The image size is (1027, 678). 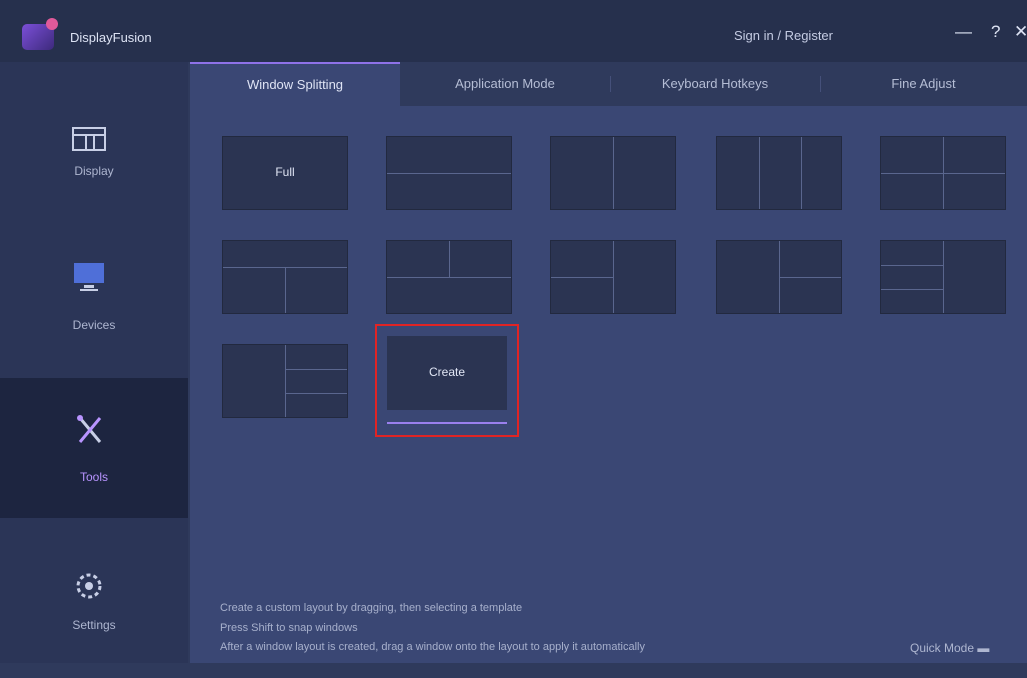 What do you see at coordinates (715, 84) in the screenshot?
I see `tab-keyboard-hotkeys: Keyboard Hotkeys` at bounding box center [715, 84].